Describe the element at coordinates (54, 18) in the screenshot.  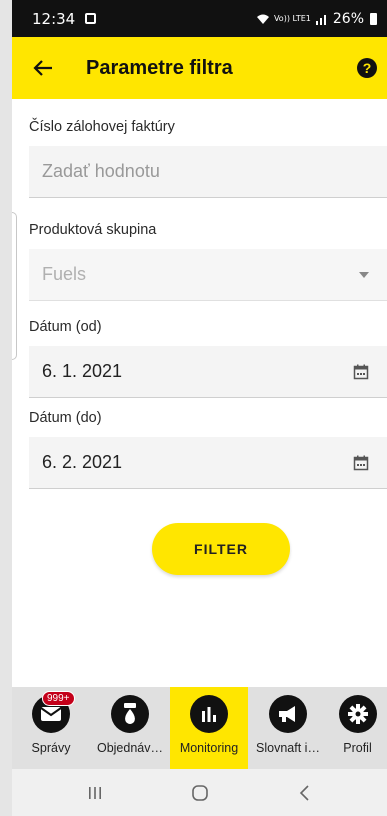
I see `status-time: 12:34` at that location.